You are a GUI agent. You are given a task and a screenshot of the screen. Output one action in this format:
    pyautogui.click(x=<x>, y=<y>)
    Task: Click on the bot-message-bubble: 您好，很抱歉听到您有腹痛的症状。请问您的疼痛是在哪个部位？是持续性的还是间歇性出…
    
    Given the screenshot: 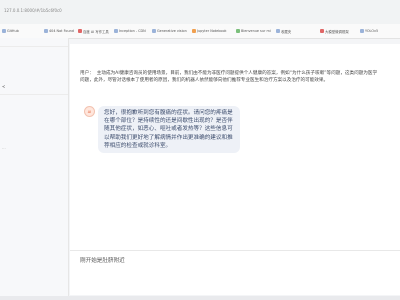 What is the action you would take?
    pyautogui.click(x=169, y=130)
    